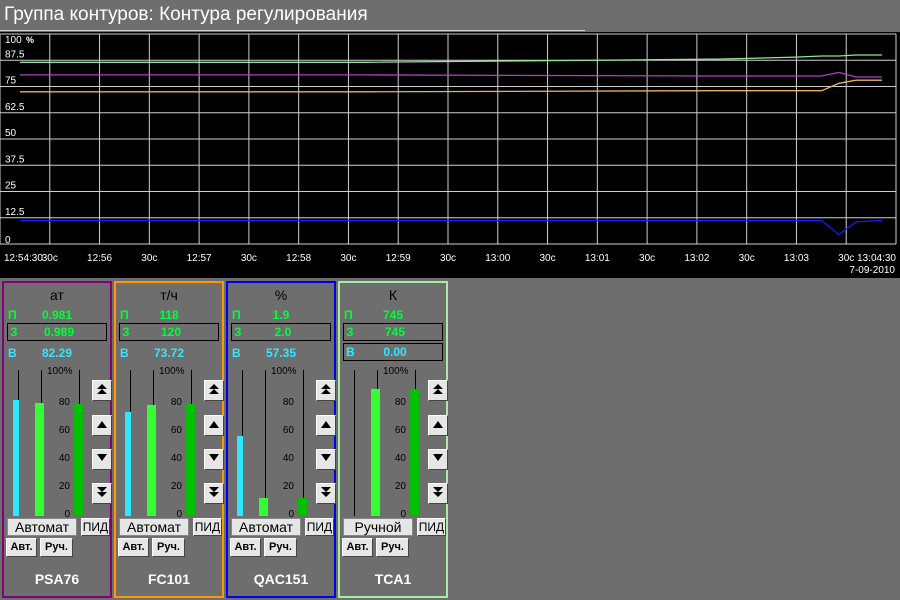 This screenshot has height=600, width=900. Describe the element at coordinates (56, 315) in the screenshot. I see `pv-row: П 0.981` at that location.